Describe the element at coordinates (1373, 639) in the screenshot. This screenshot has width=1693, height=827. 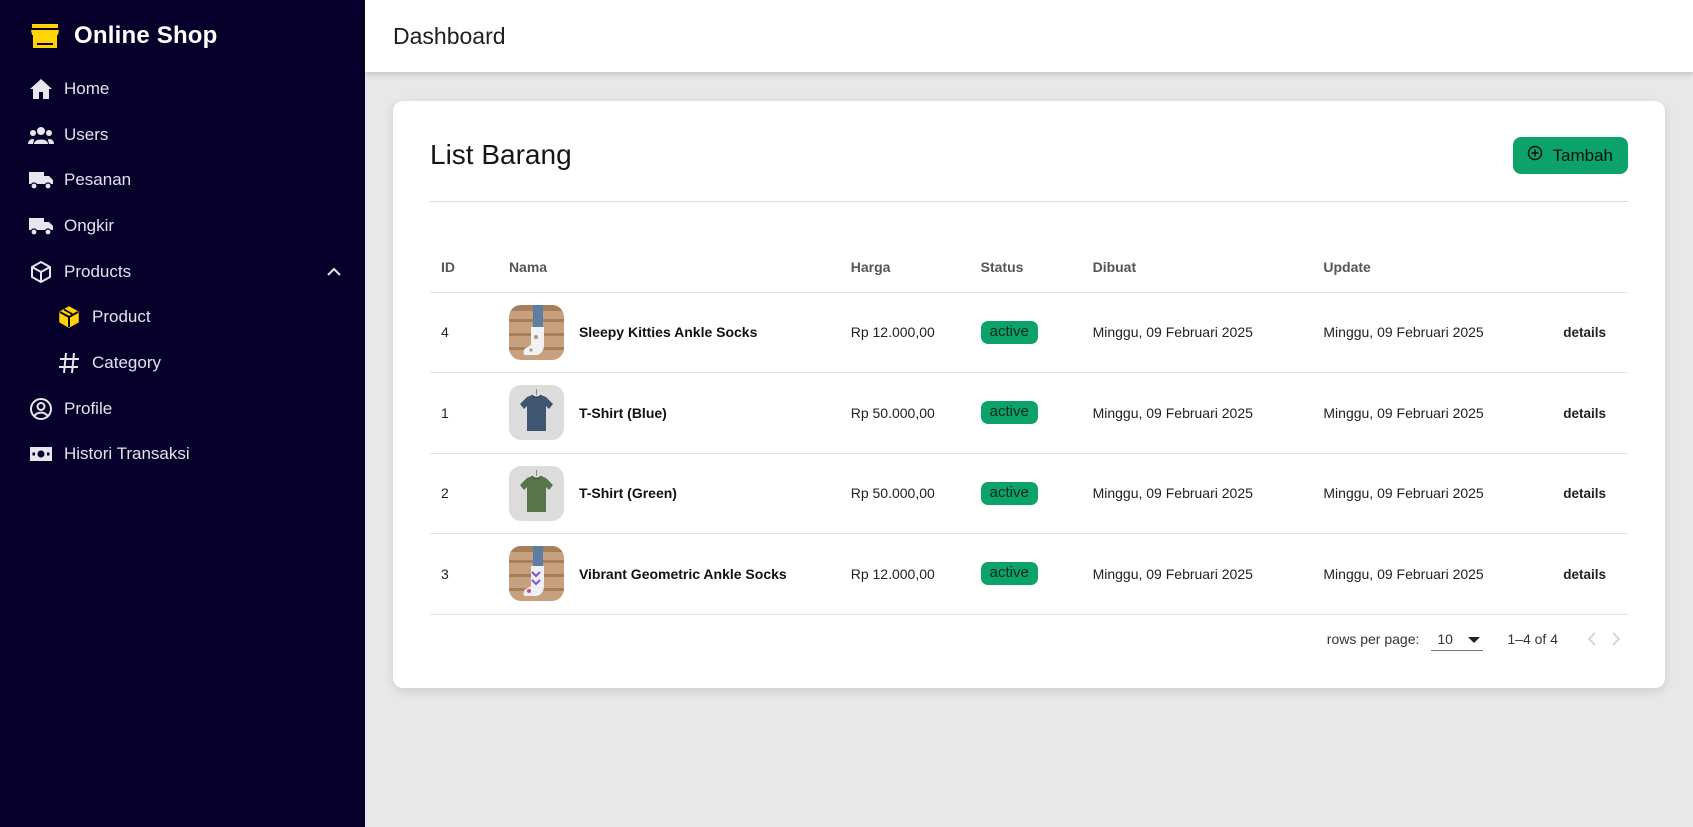
I see `rows-per-page-label: rows per page:` at that location.